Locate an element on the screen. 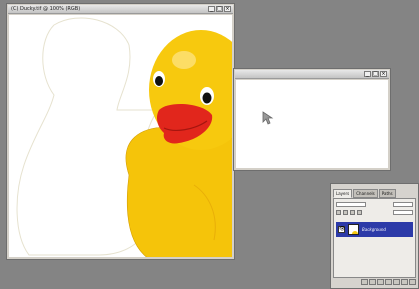  layer-background: 👁 Background is located at coordinates (374, 229).